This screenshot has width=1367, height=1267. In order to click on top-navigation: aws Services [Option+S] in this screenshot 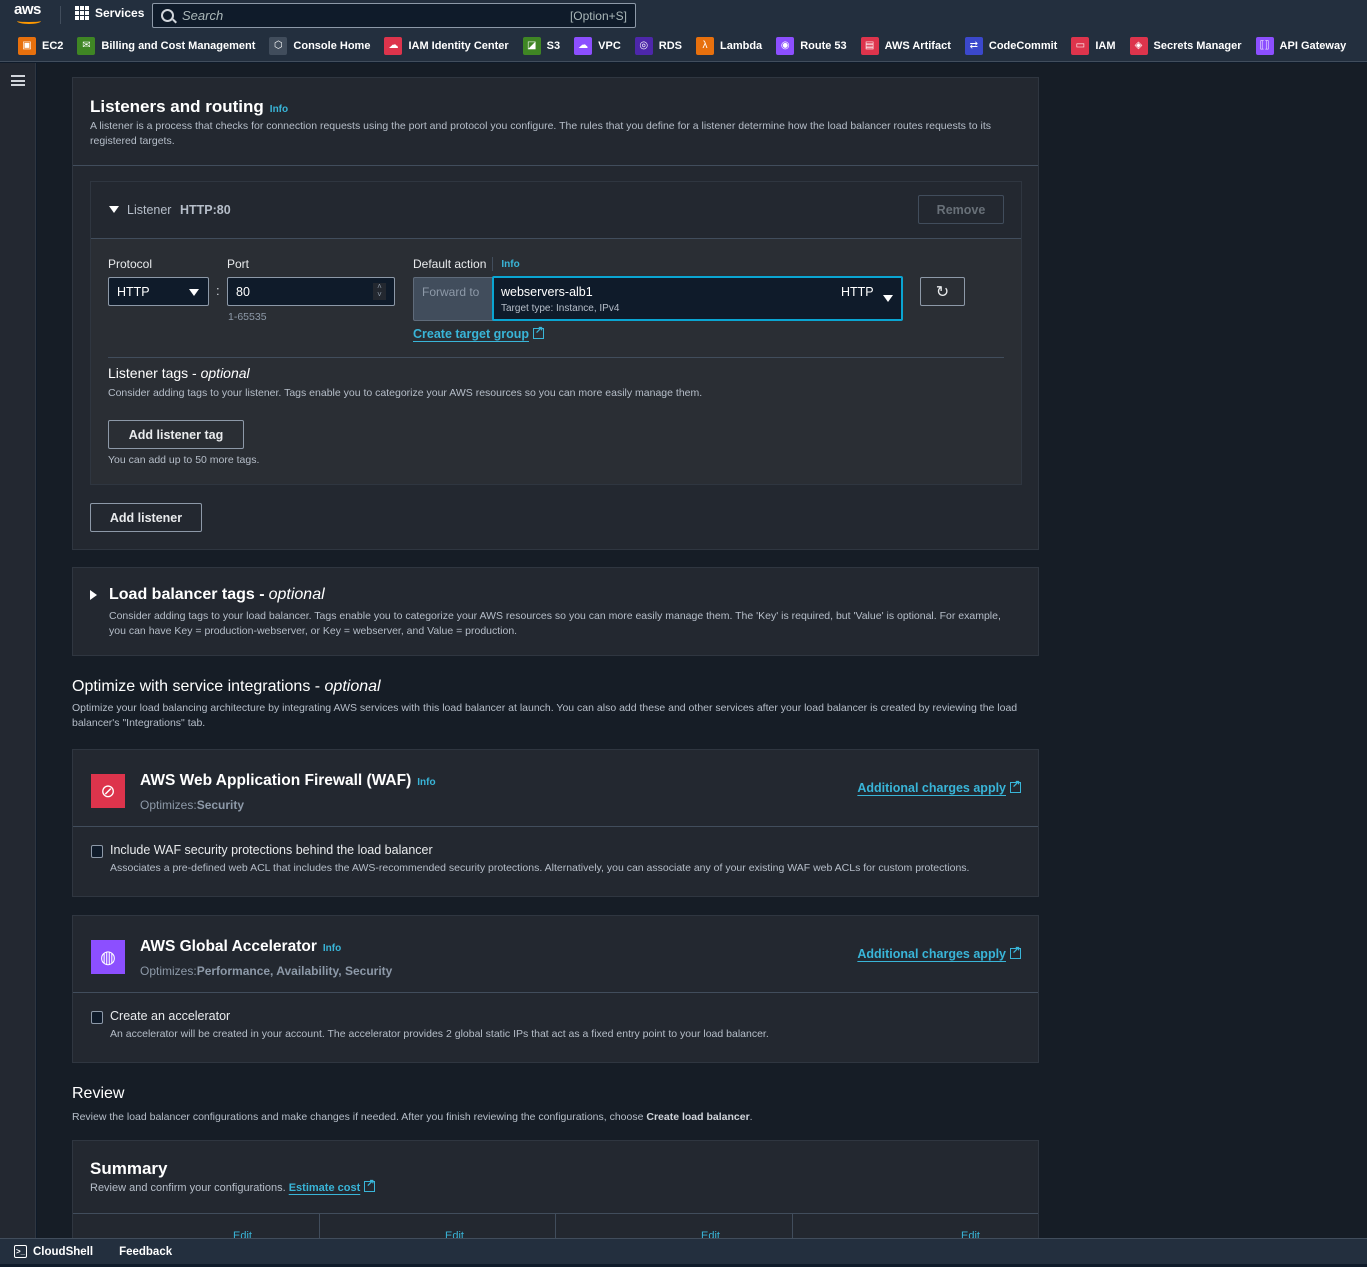, I will do `click(683, 15)`.